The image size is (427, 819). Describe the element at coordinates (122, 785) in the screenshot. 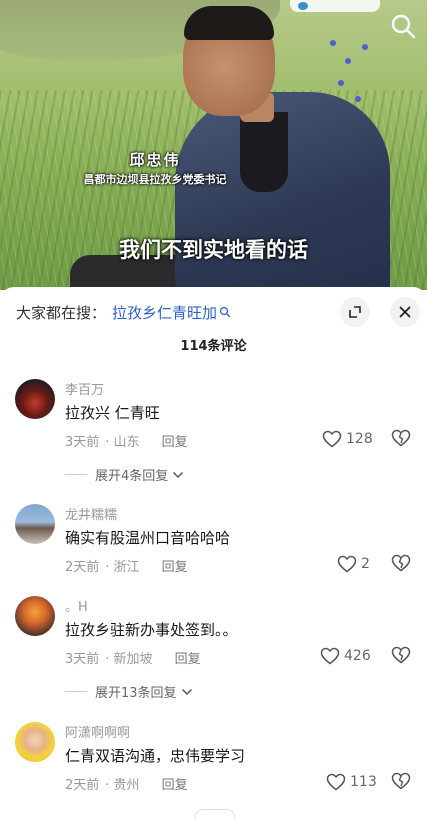

I see `comment-location: · 贵州` at that location.